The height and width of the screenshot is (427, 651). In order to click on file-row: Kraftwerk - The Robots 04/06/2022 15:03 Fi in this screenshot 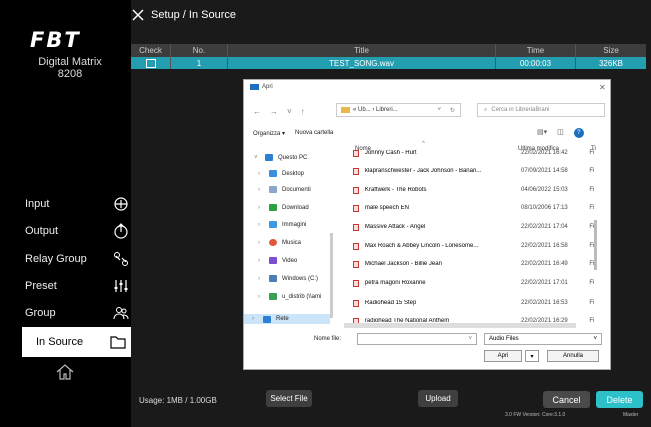, I will do `click(478, 190)`.